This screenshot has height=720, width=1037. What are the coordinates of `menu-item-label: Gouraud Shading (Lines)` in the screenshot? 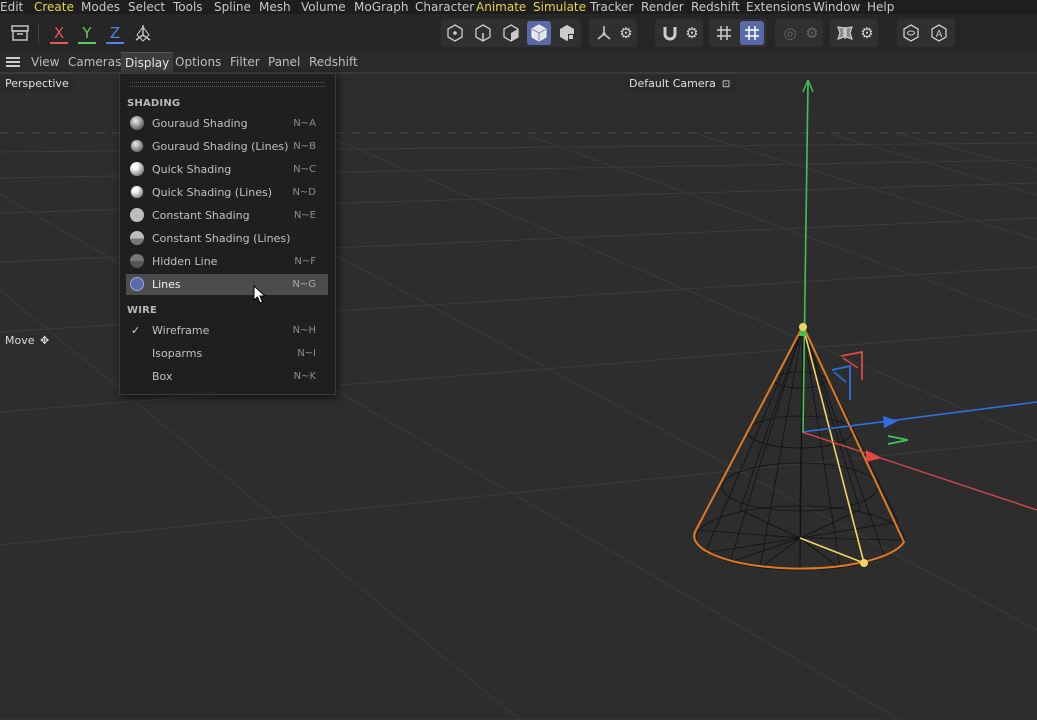 It's located at (220, 146).